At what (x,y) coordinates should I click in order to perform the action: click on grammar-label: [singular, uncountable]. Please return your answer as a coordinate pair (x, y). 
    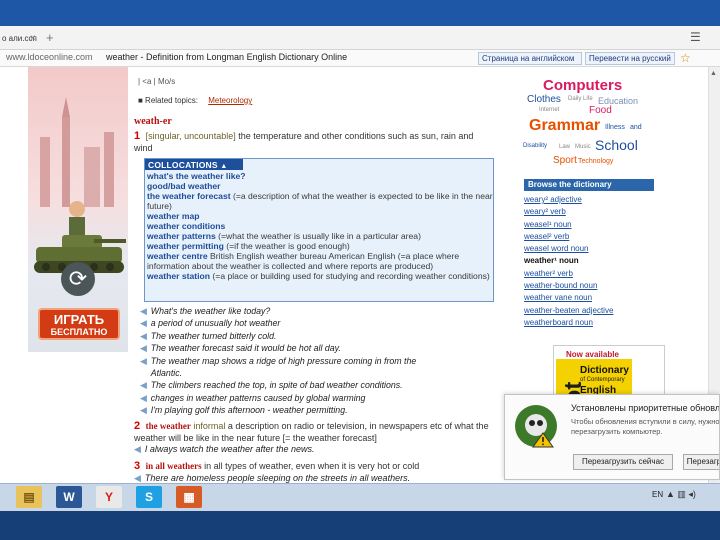
    Looking at the image, I should click on (190, 136).